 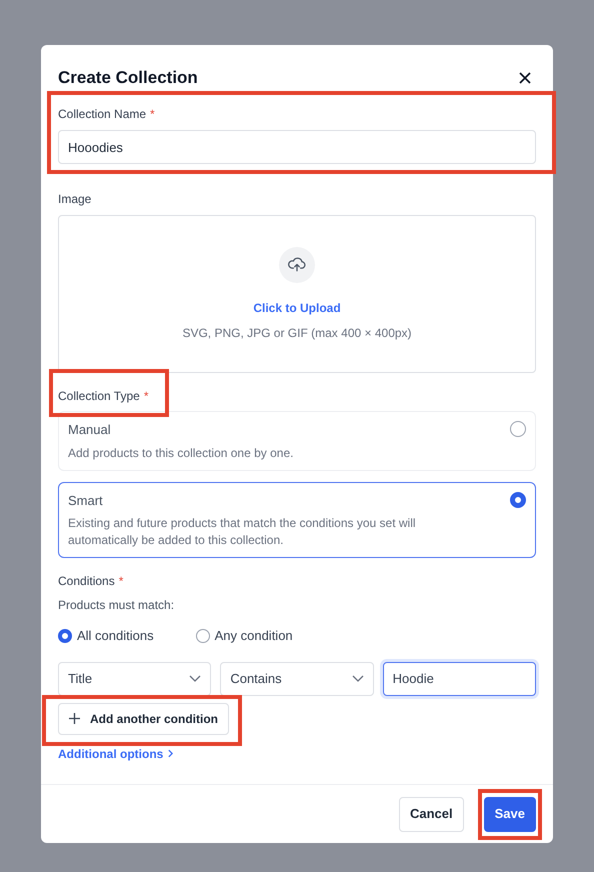 I want to click on field-label: Collection Name, so click(x=102, y=114).